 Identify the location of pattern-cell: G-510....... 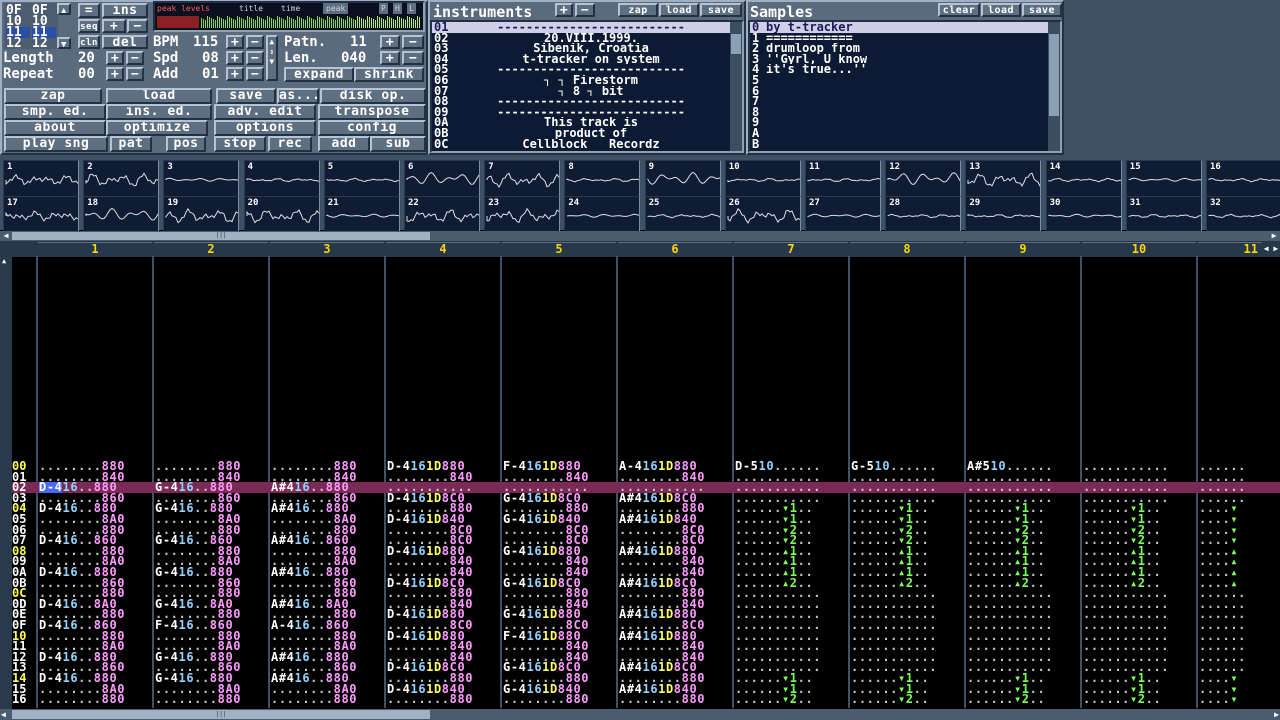
(907, 466).